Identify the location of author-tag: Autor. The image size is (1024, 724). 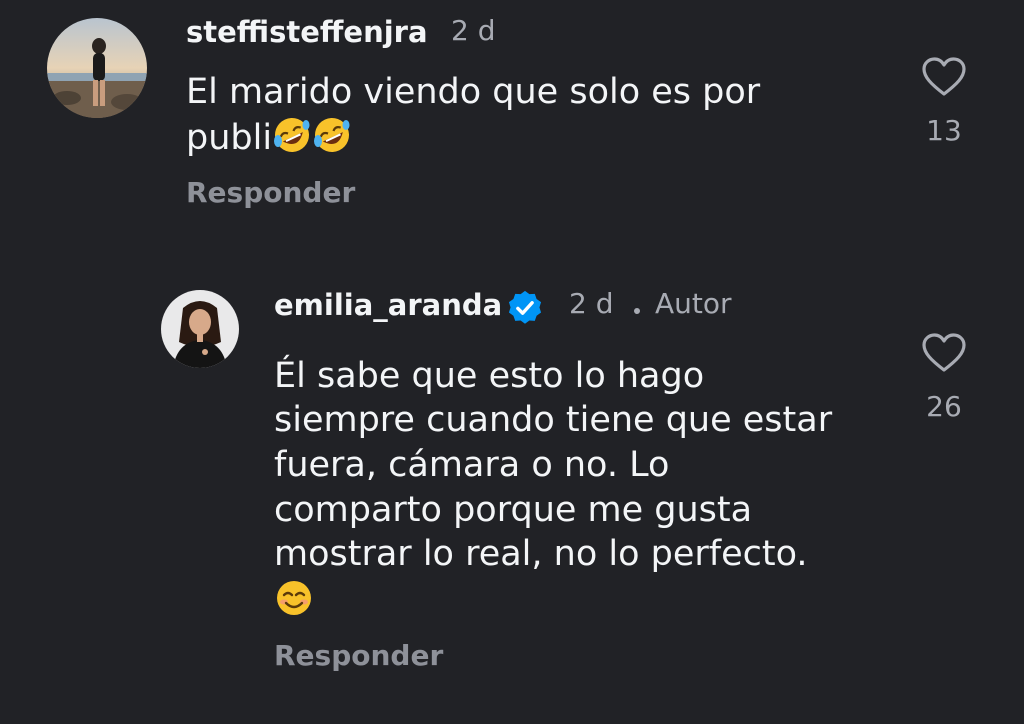
(693, 303).